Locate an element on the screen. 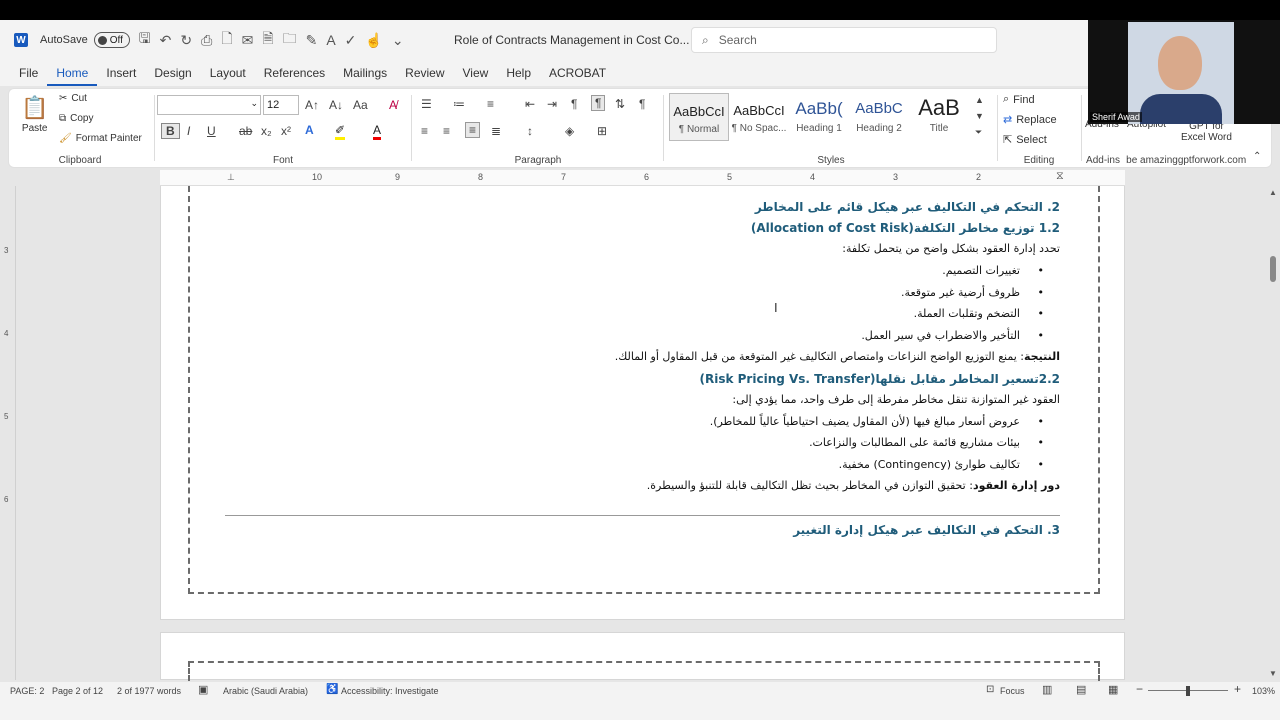 This screenshot has width=1280, height=720. touch-mode-icon: ☝ is located at coordinates (373, 40).